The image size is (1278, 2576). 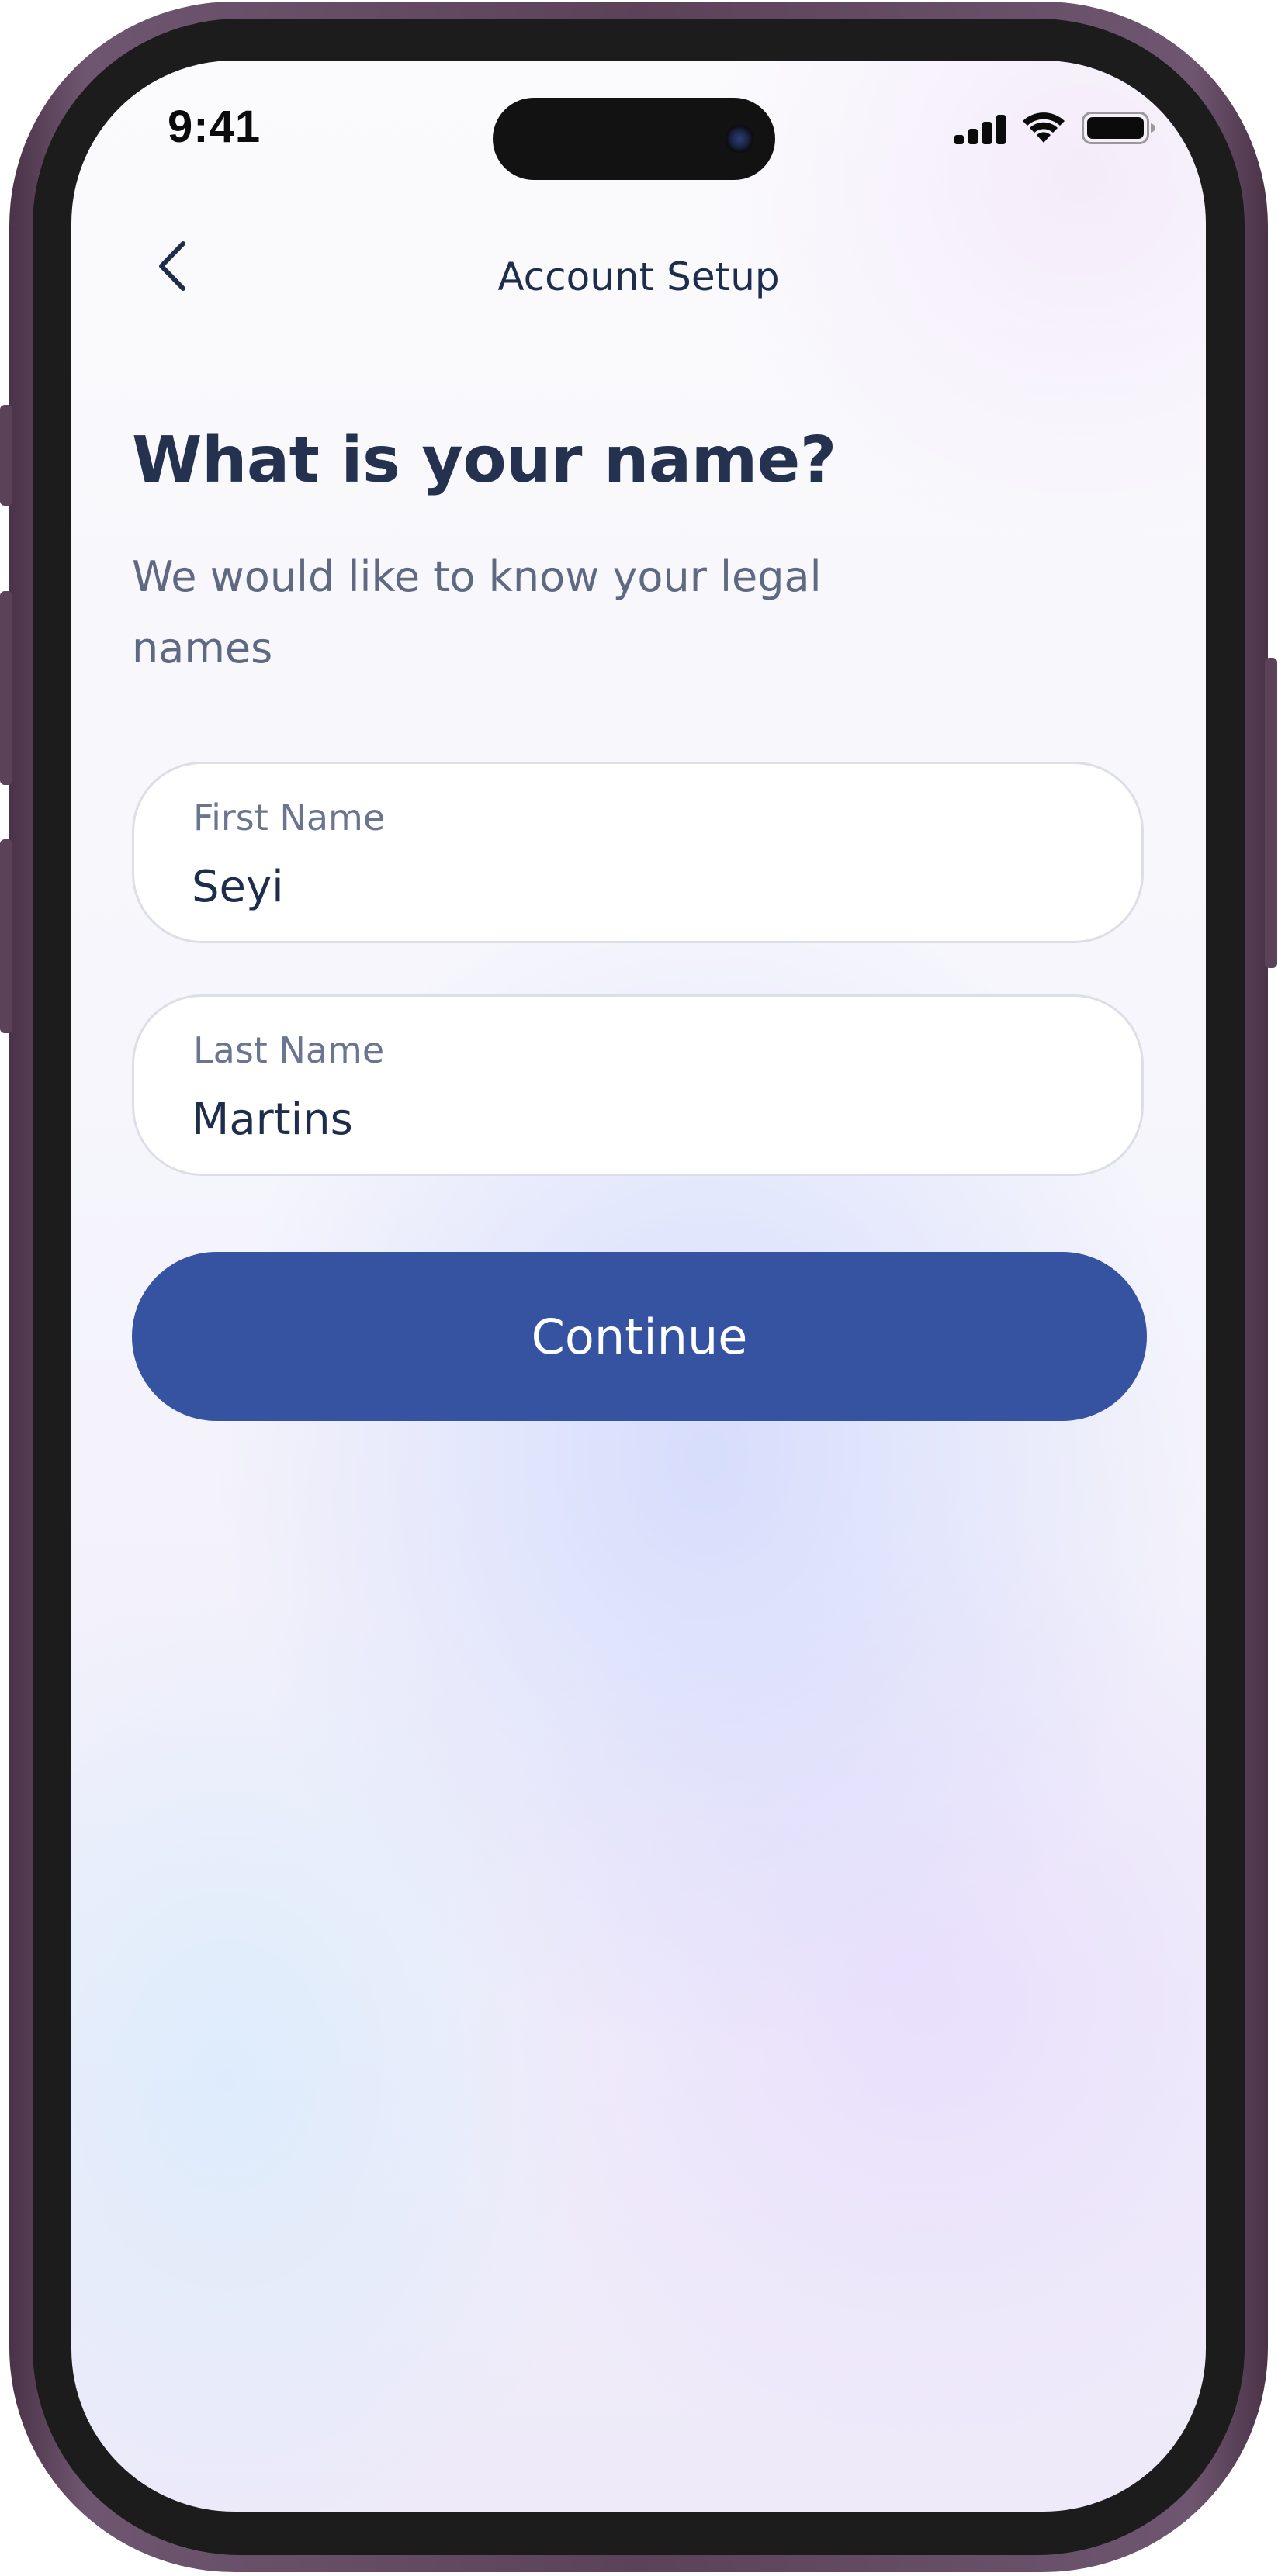 What do you see at coordinates (739, 139) in the screenshot?
I see `front-camera` at bounding box center [739, 139].